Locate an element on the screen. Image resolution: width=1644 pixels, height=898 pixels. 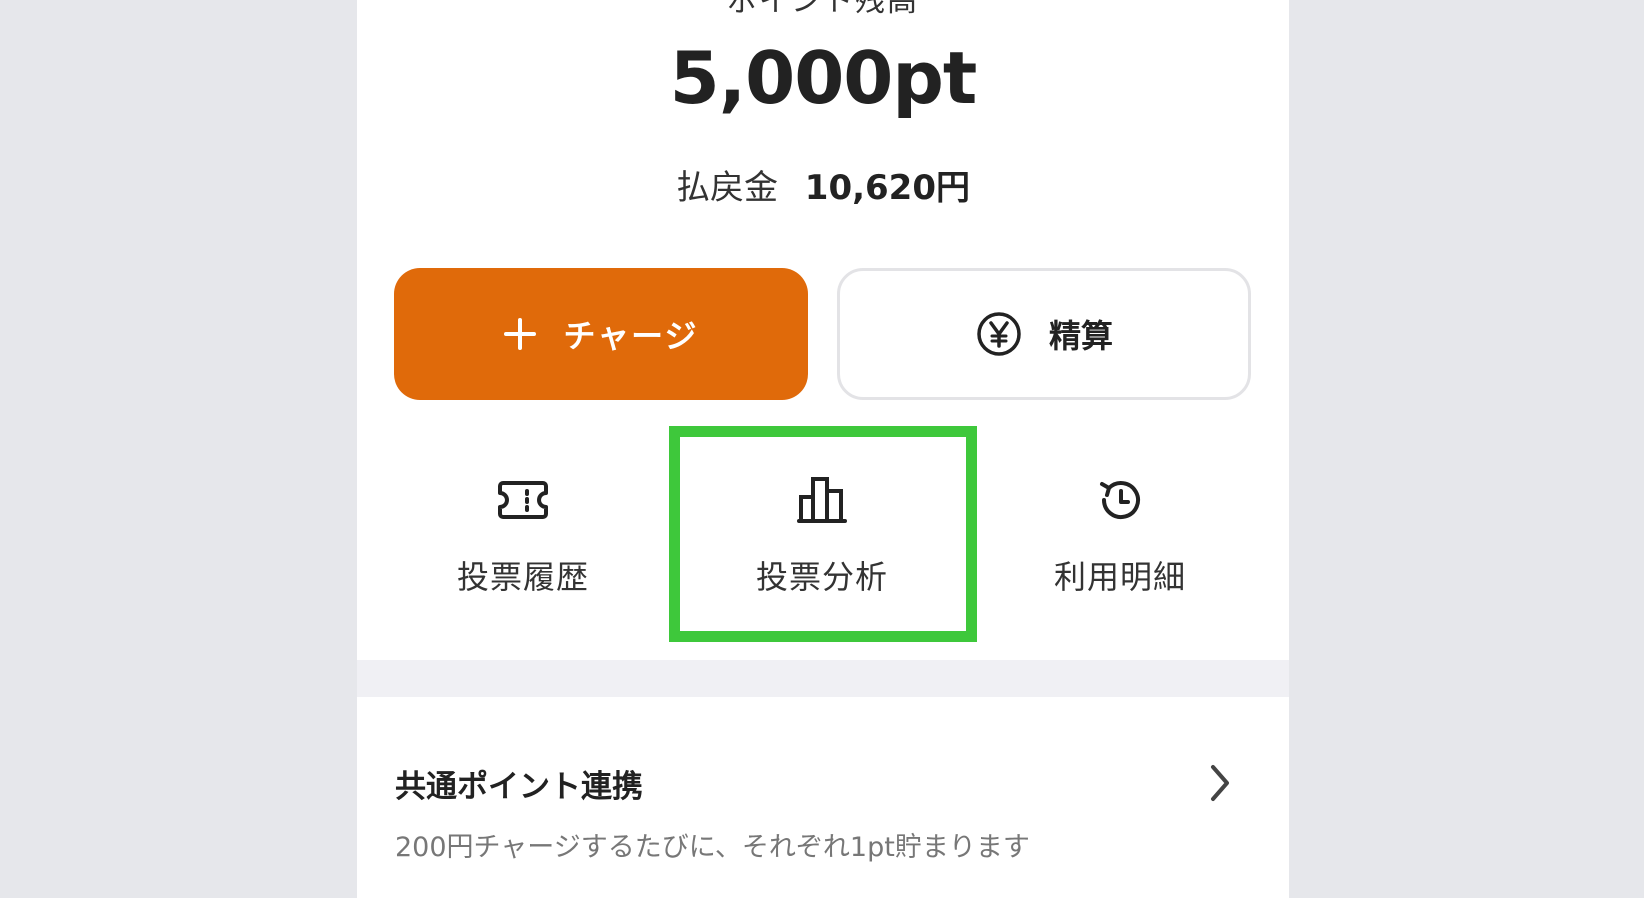
common-points-description: 200円チャージするたびに、それぞれ1pt貯まります is located at coordinates (712, 847).